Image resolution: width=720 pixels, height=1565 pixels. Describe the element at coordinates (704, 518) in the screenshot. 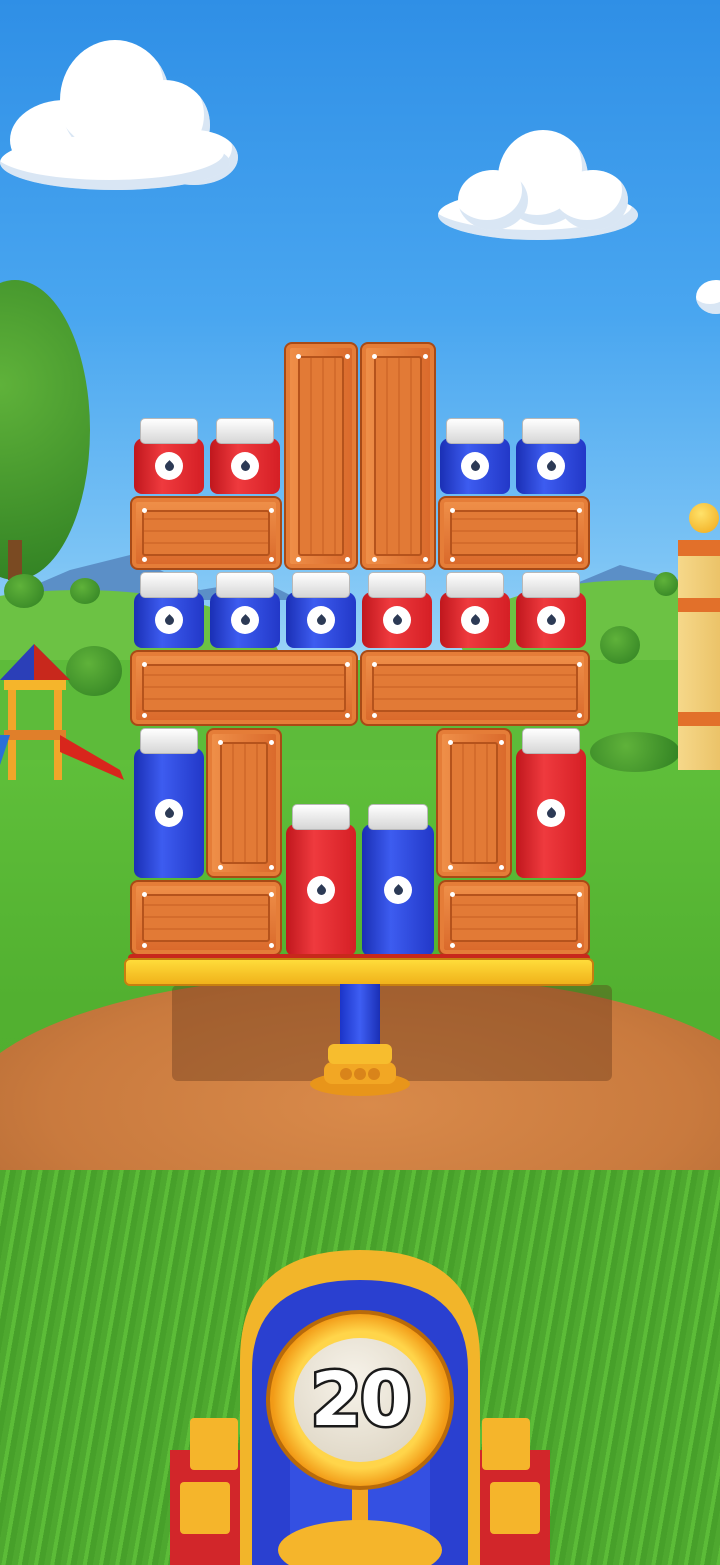

I see `tower-ball` at that location.